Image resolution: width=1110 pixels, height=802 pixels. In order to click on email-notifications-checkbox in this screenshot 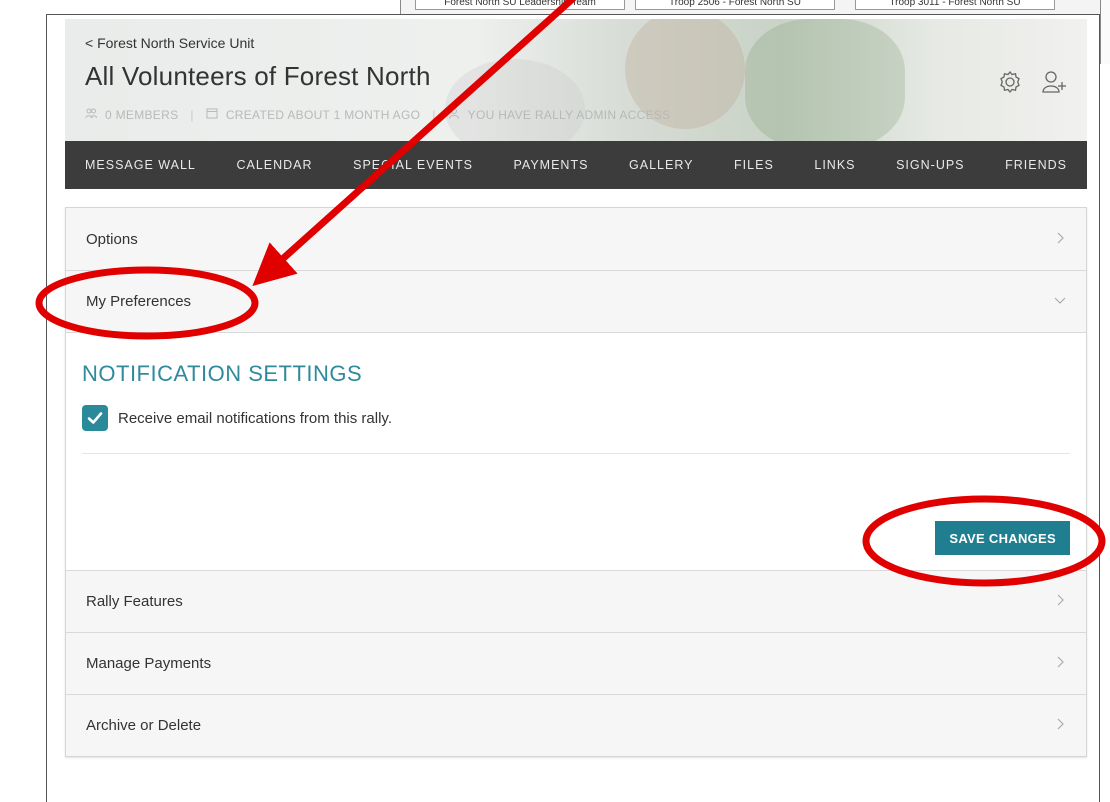, I will do `click(95, 418)`.